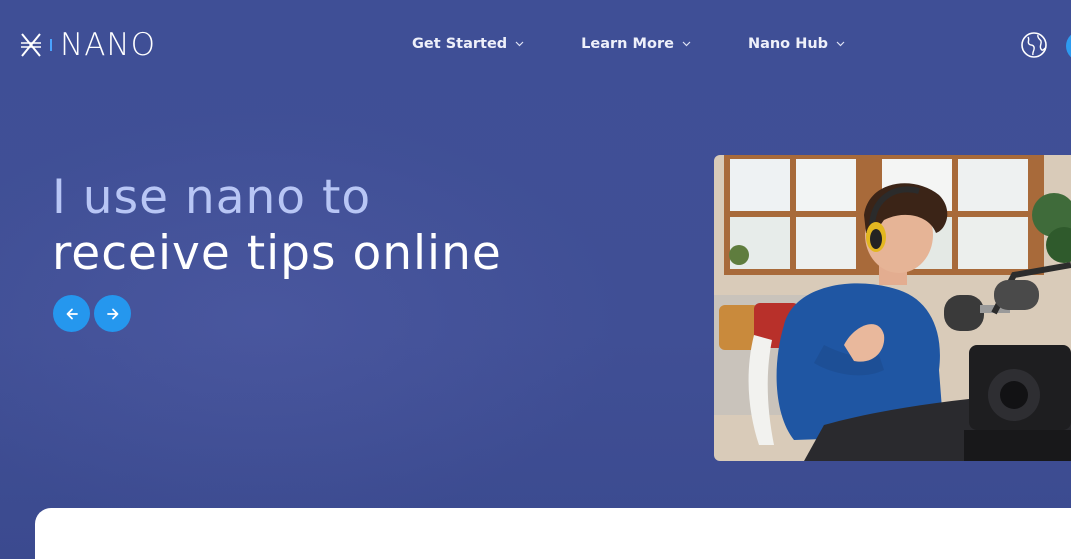  I want to click on content-card, so click(553, 533).